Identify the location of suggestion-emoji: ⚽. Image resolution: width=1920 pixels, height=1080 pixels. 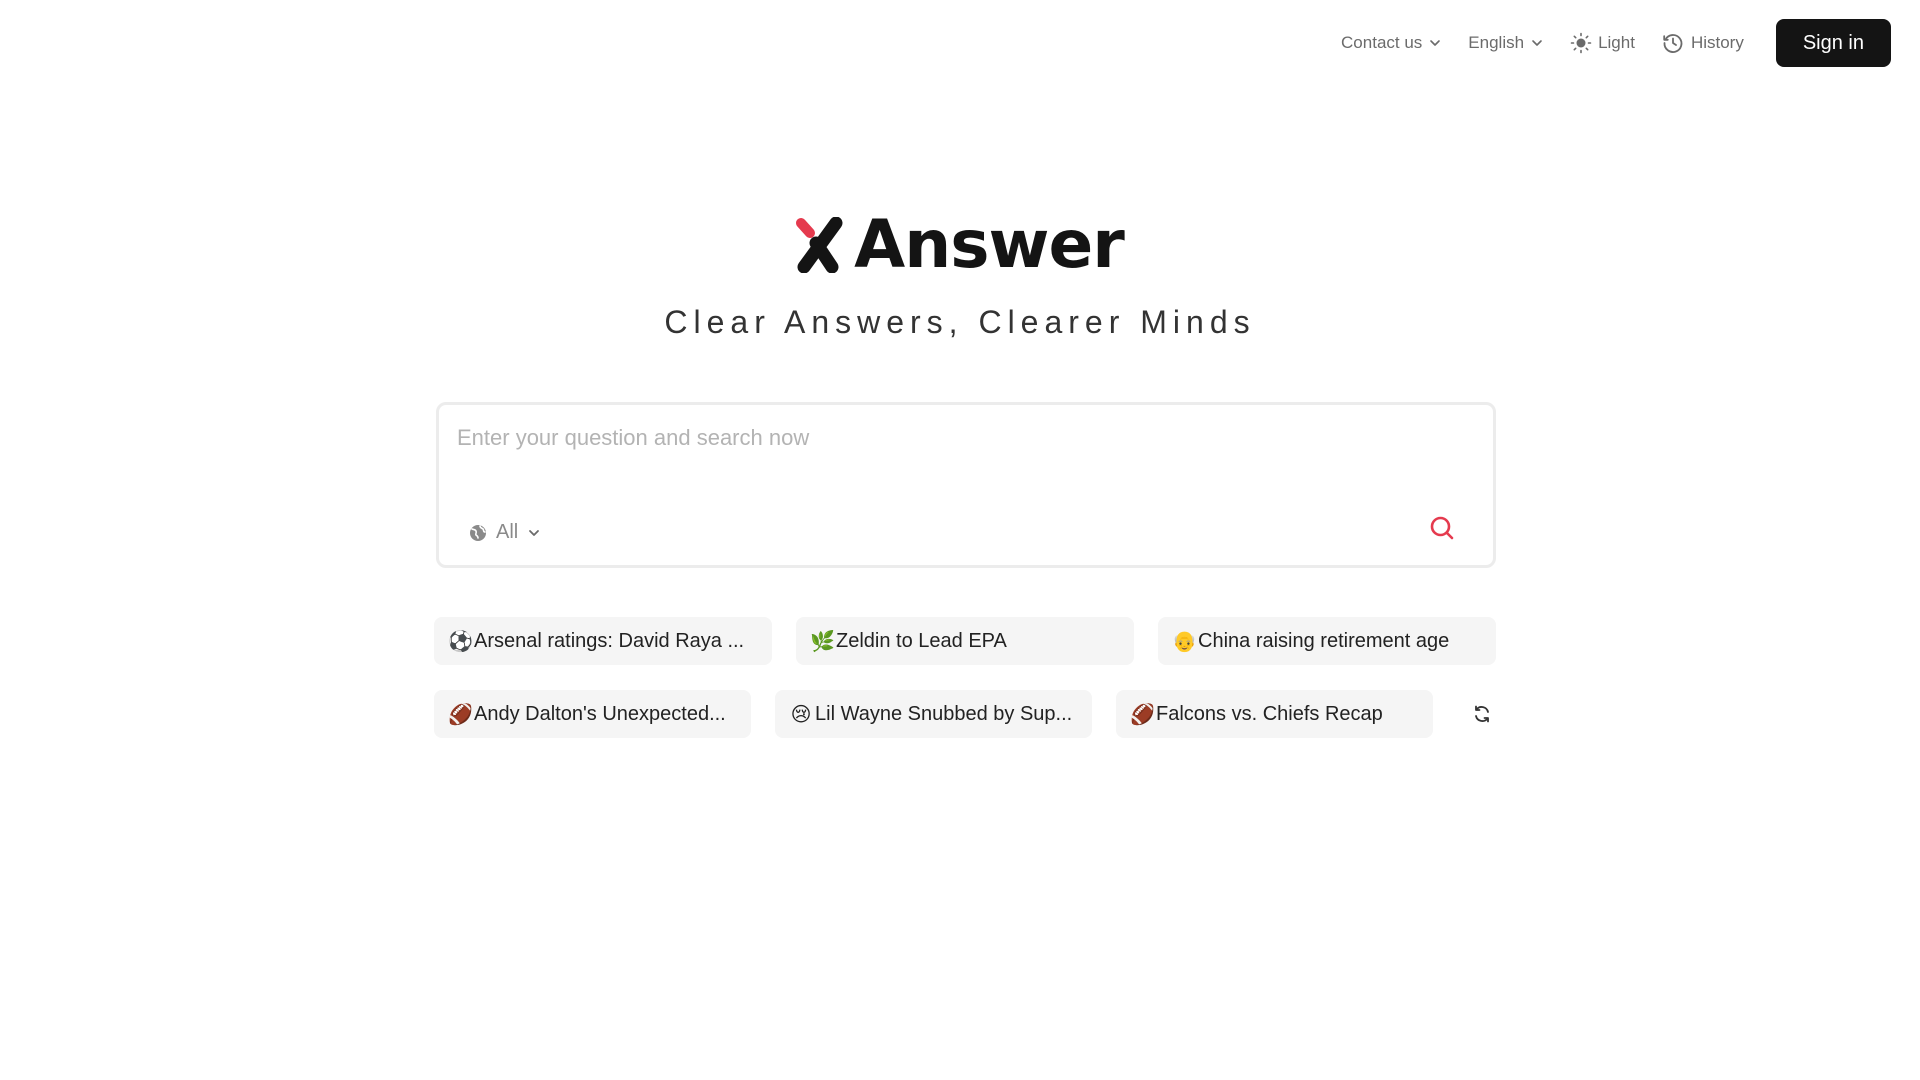
(460, 641).